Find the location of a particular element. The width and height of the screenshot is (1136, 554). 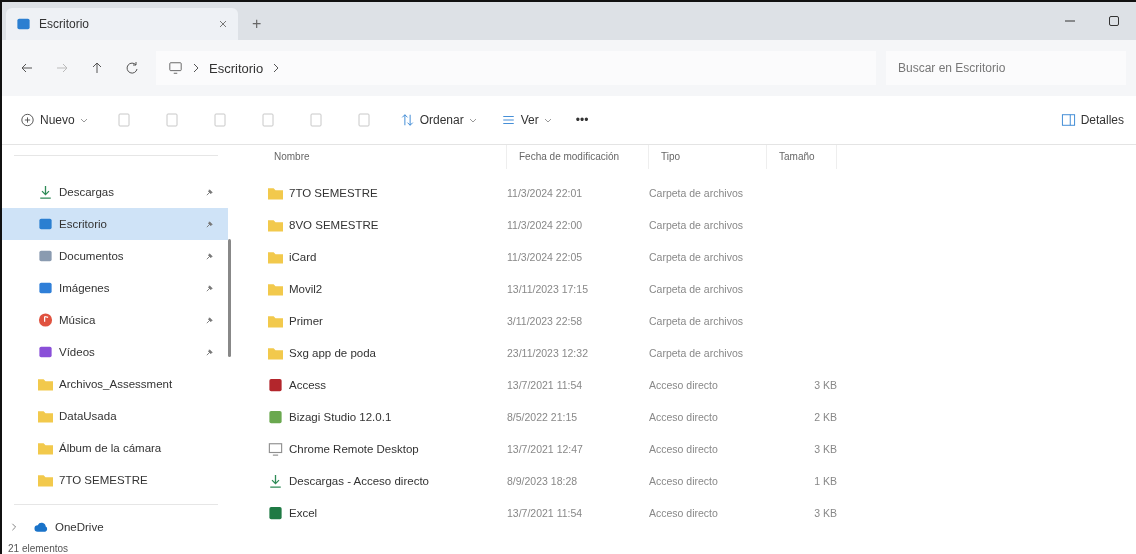

file-name: Bizagi Studio 12.0.1 is located at coordinates (340, 417).